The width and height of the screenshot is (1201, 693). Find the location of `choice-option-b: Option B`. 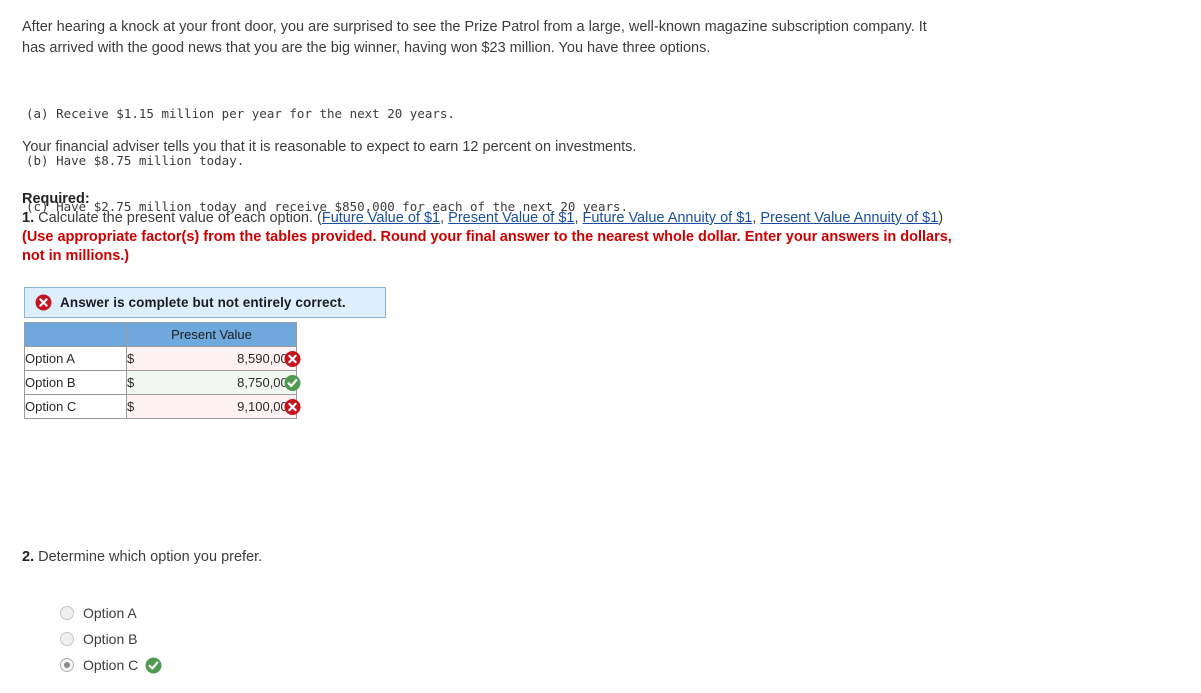

choice-option-b: Option B is located at coordinates (111, 639).